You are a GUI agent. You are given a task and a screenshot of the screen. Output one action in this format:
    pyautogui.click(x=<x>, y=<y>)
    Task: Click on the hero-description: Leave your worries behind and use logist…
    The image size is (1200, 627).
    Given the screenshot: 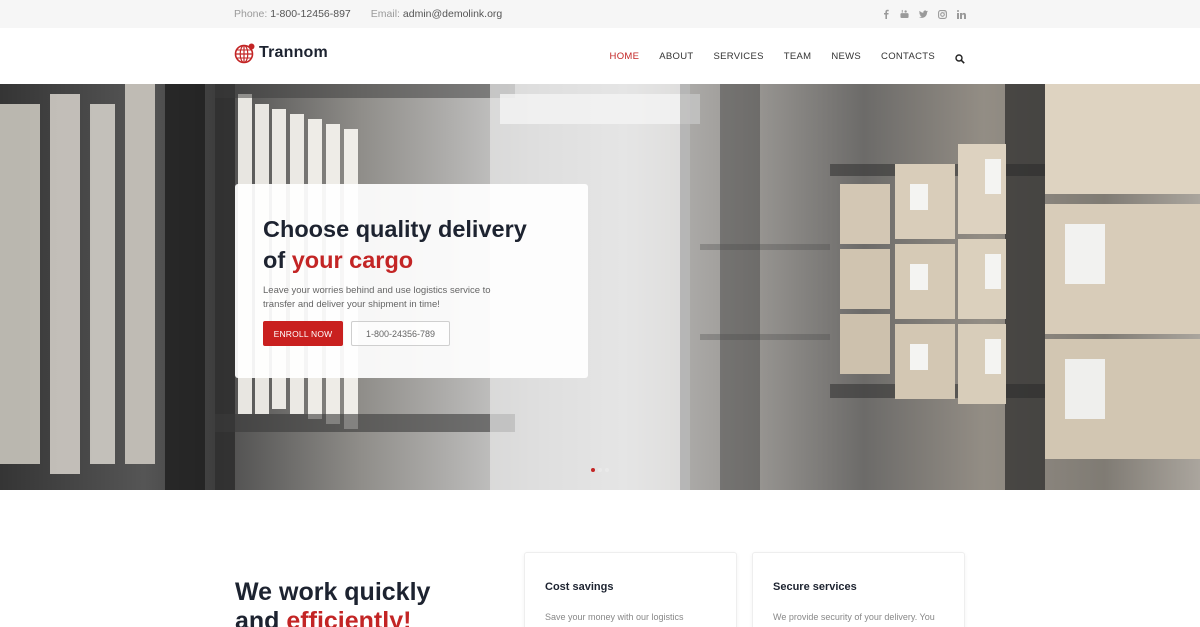 What is the action you would take?
    pyautogui.click(x=377, y=297)
    